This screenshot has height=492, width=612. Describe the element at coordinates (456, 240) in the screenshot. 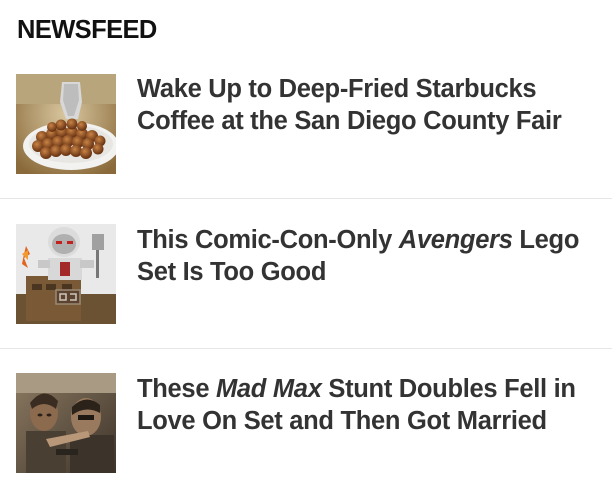

I see `headline-text-em: Avengers` at that location.